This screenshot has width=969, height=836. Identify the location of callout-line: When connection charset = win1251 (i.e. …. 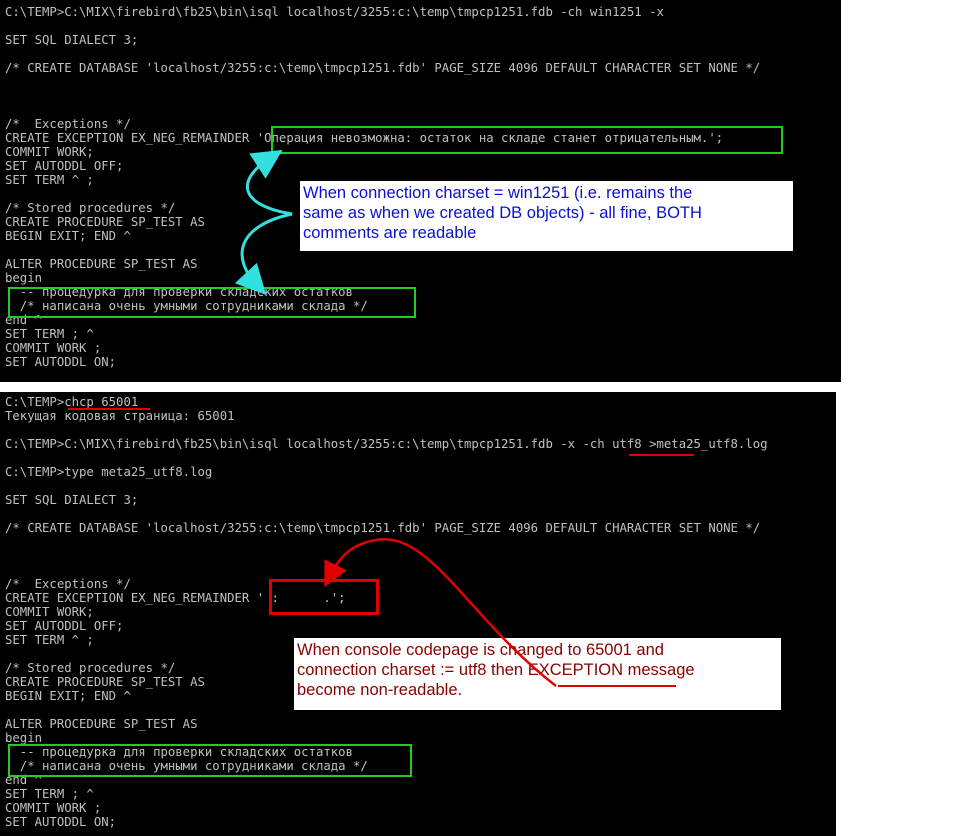
(498, 193).